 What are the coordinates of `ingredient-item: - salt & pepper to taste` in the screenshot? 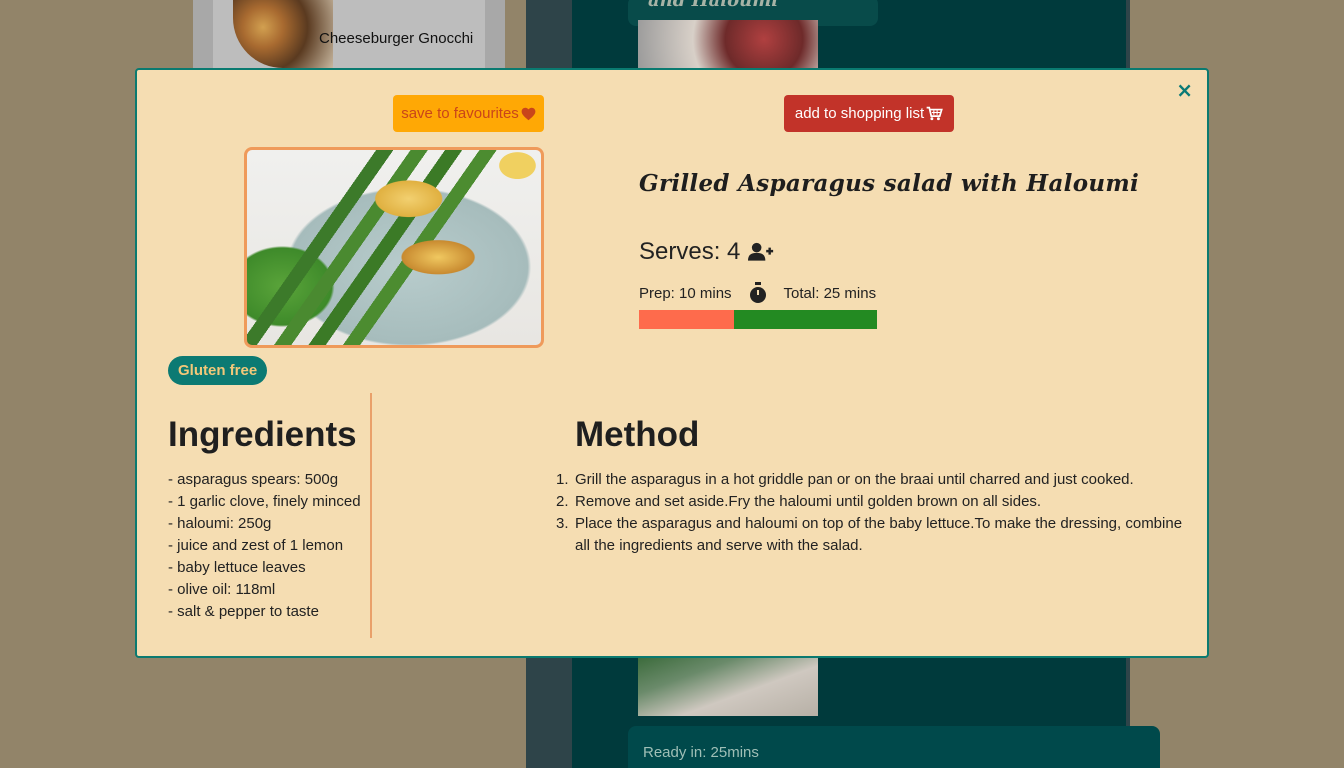 It's located at (243, 611).